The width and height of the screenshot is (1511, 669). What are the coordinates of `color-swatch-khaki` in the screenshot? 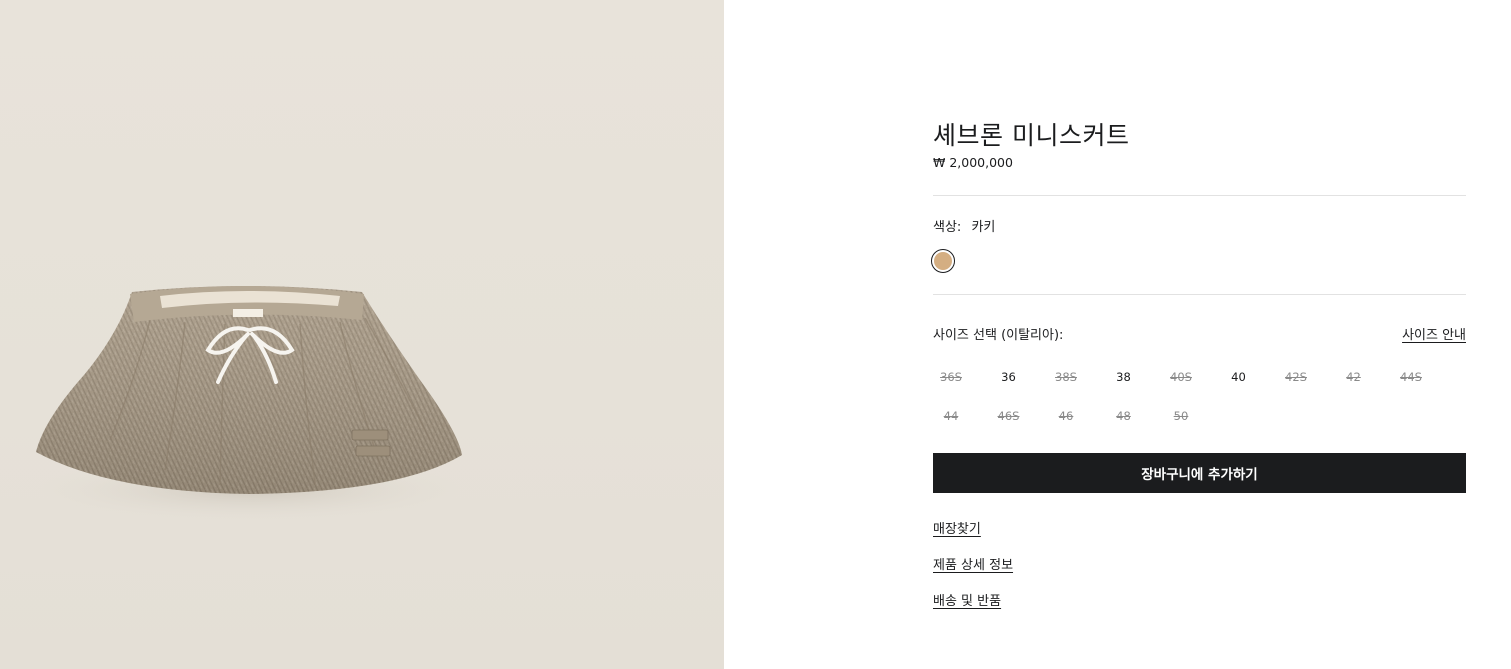 It's located at (943, 261).